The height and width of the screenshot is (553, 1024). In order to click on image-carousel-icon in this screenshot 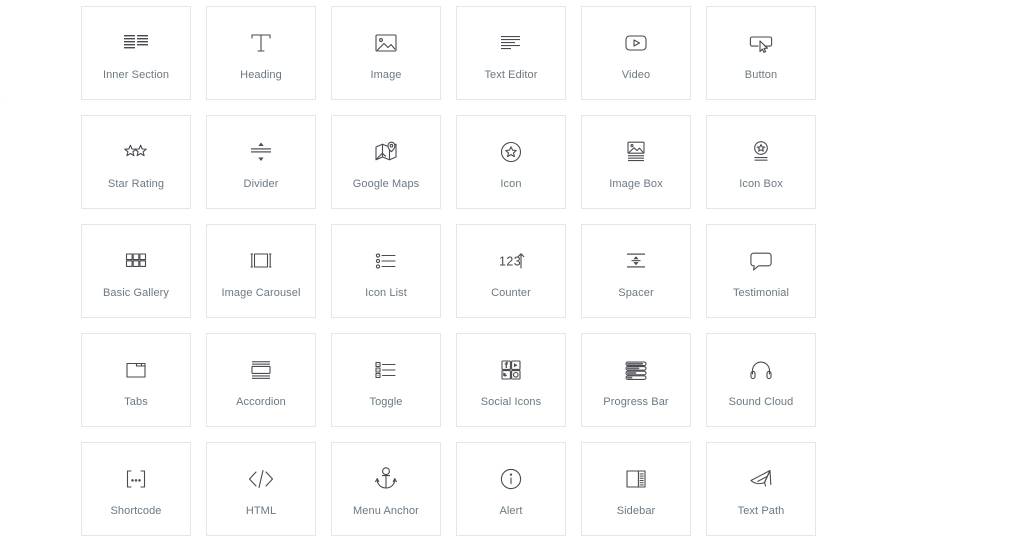, I will do `click(261, 261)`.